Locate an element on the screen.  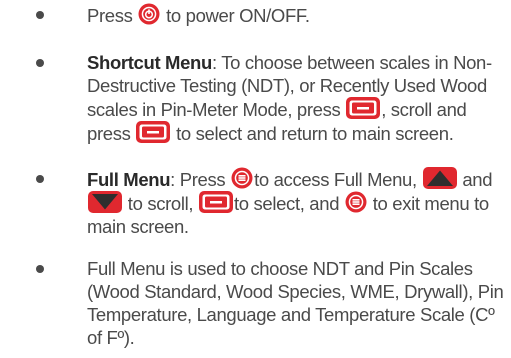
text-segment: to power ON/OFF. is located at coordinates (238, 15).